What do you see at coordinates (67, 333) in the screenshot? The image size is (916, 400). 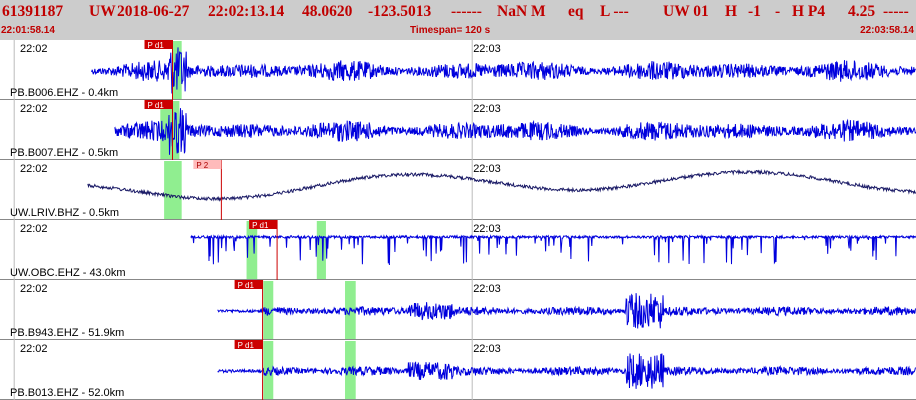 I see `channel-label: PB.B943.EHZ - 51.9km` at bounding box center [67, 333].